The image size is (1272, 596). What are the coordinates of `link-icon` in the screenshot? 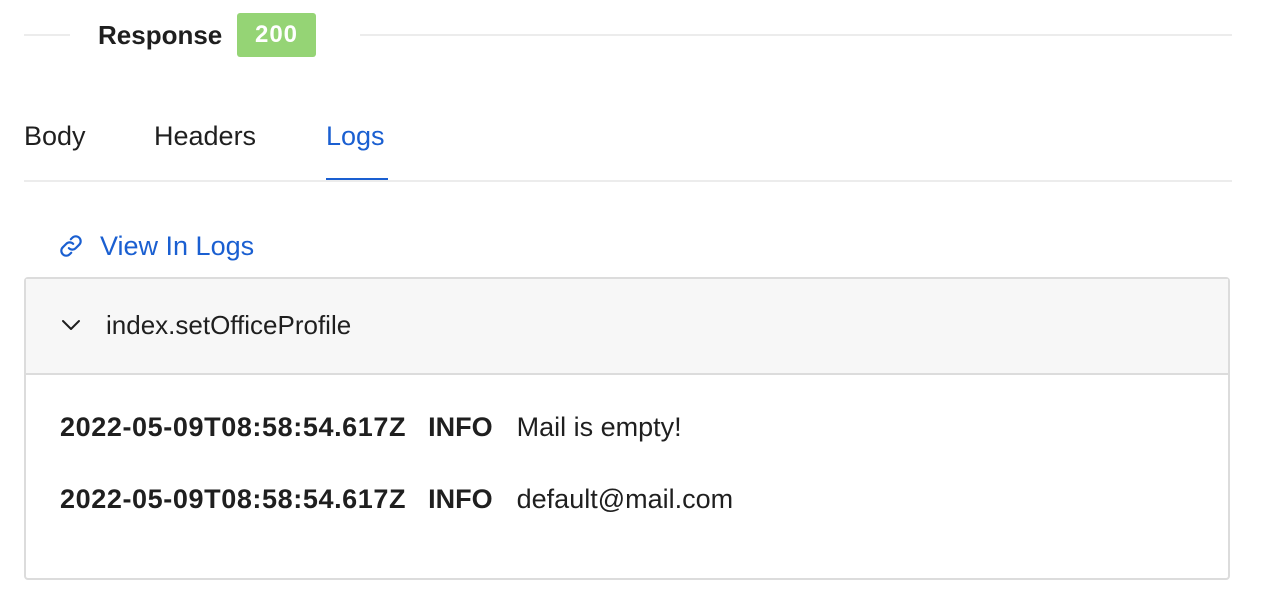 It's located at (71, 246).